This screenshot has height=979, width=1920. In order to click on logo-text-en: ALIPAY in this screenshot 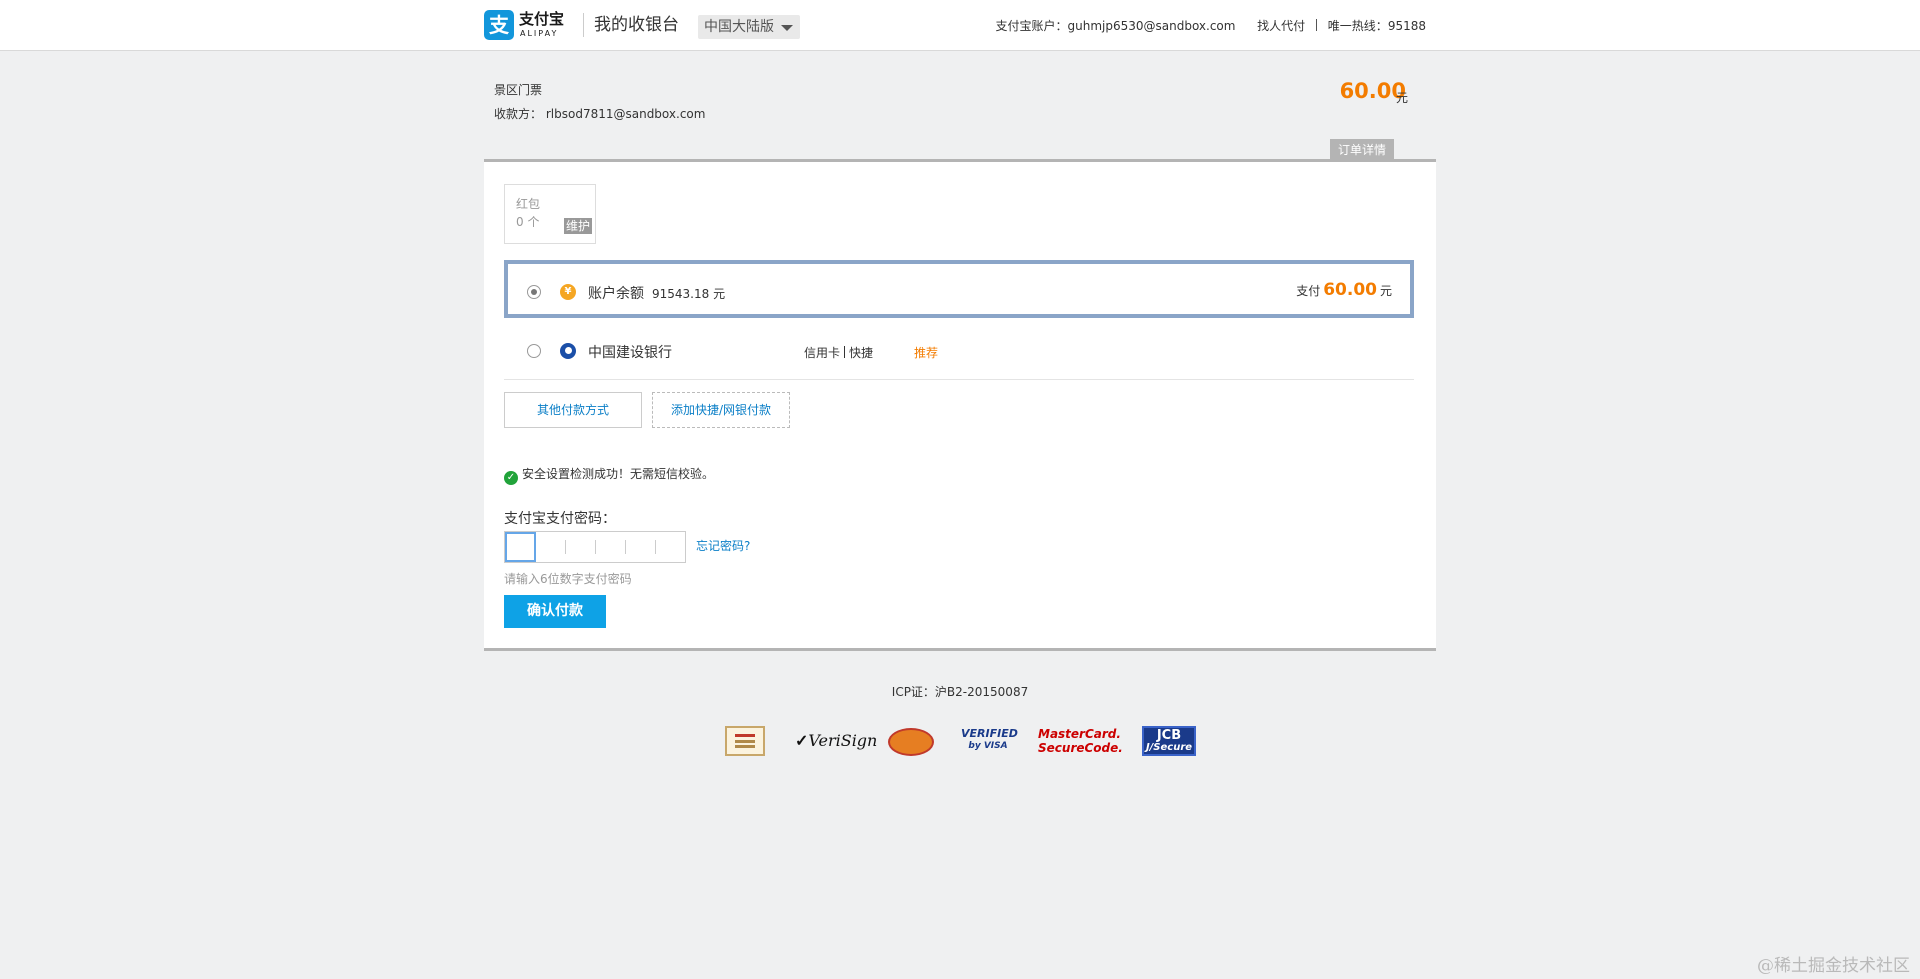, I will do `click(539, 33)`.